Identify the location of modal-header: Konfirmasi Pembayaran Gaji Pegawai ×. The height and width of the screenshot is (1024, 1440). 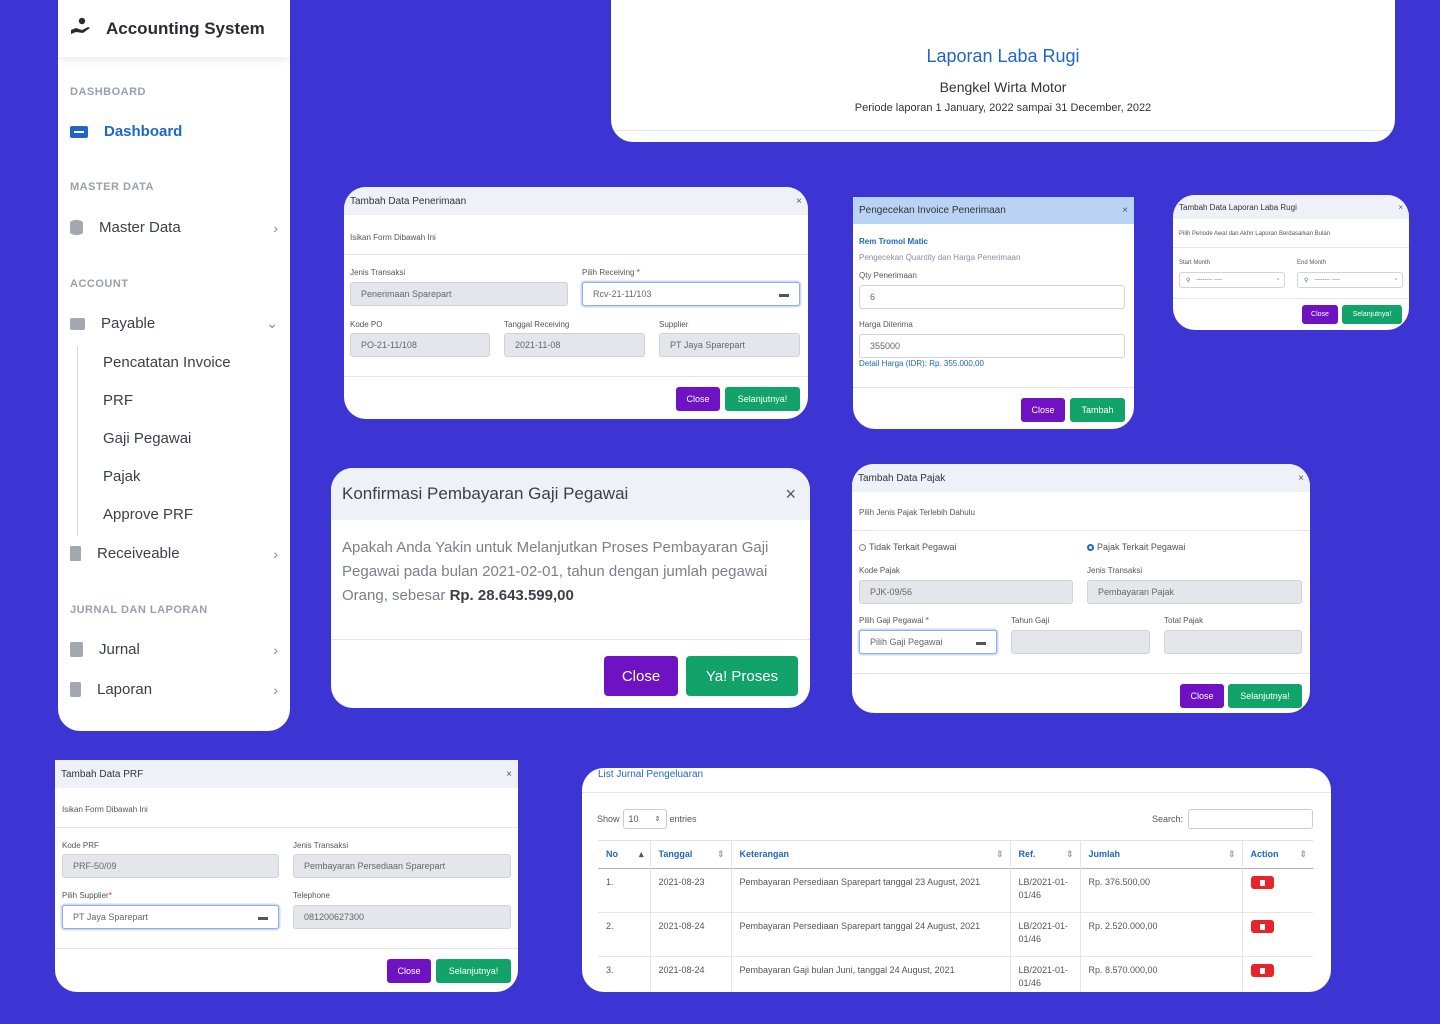
(570, 494).